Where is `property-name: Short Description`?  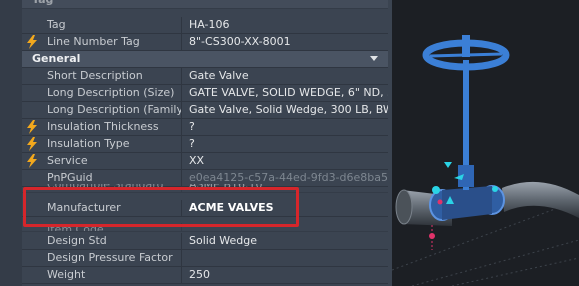
property-name: Short Description is located at coordinates (102, 76).